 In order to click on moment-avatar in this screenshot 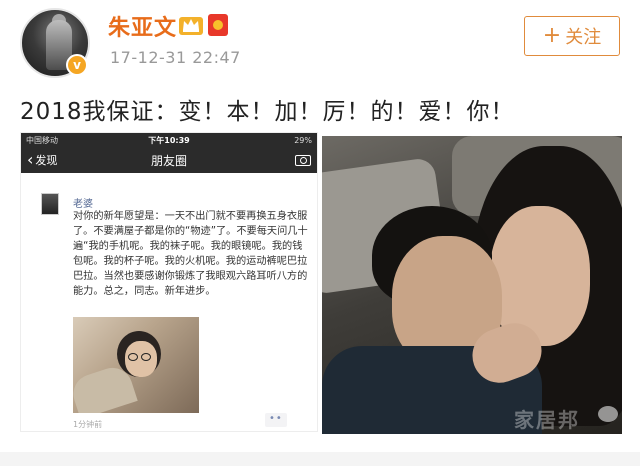, I will do `click(50, 204)`.